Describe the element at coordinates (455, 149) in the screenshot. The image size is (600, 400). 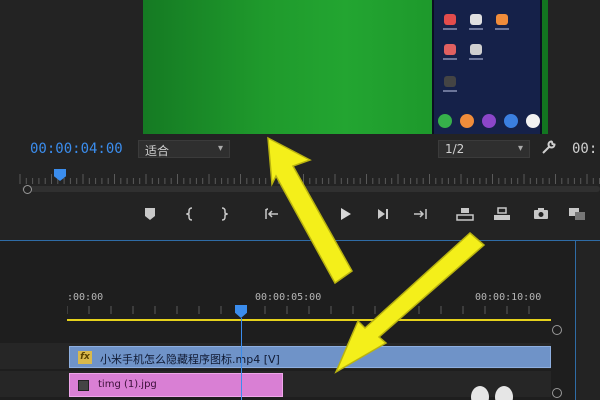
I see `playback-resolution-value: 1/2` at that location.